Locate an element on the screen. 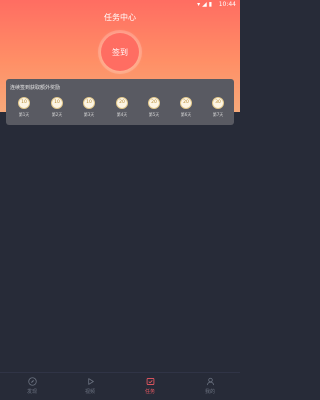 This screenshot has height=400, width=320. reward-day-2: 10 第2天 is located at coordinates (57, 107).